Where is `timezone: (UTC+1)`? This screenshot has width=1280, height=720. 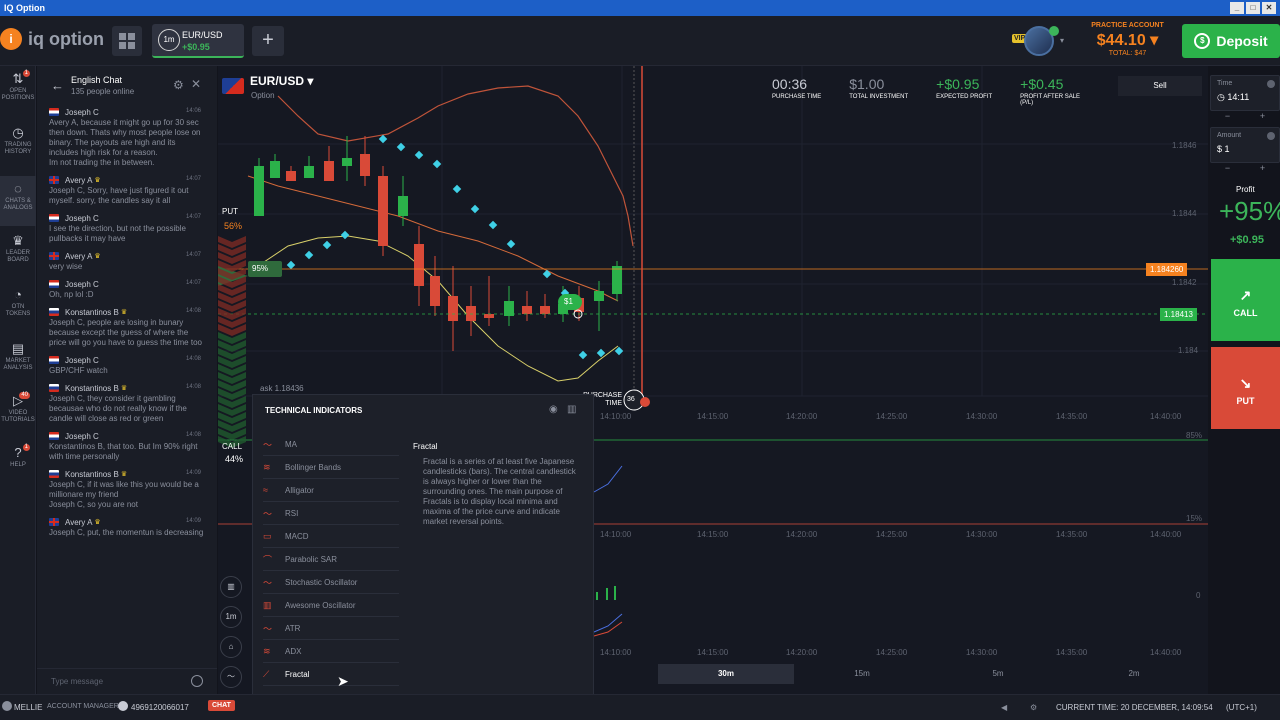 timezone: (UTC+1) is located at coordinates (1241, 707).